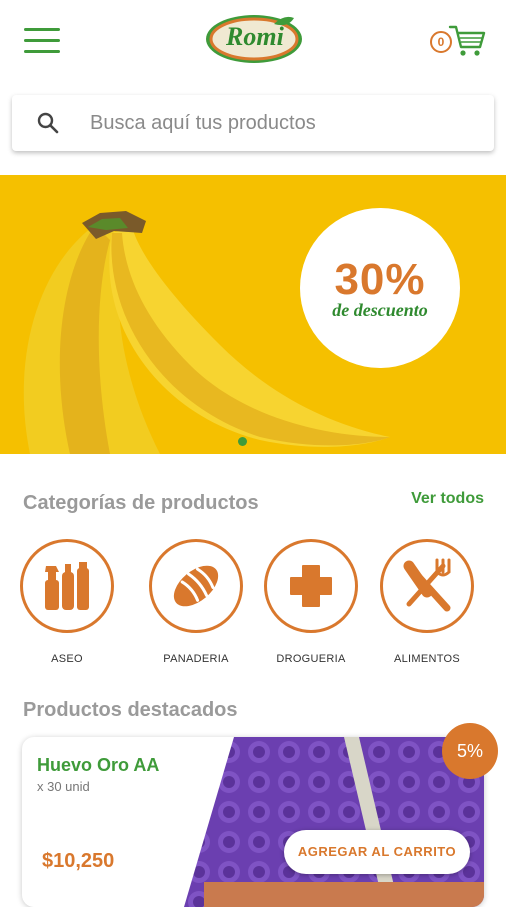 The image size is (506, 907). I want to click on cart-button: 0, so click(459, 42).